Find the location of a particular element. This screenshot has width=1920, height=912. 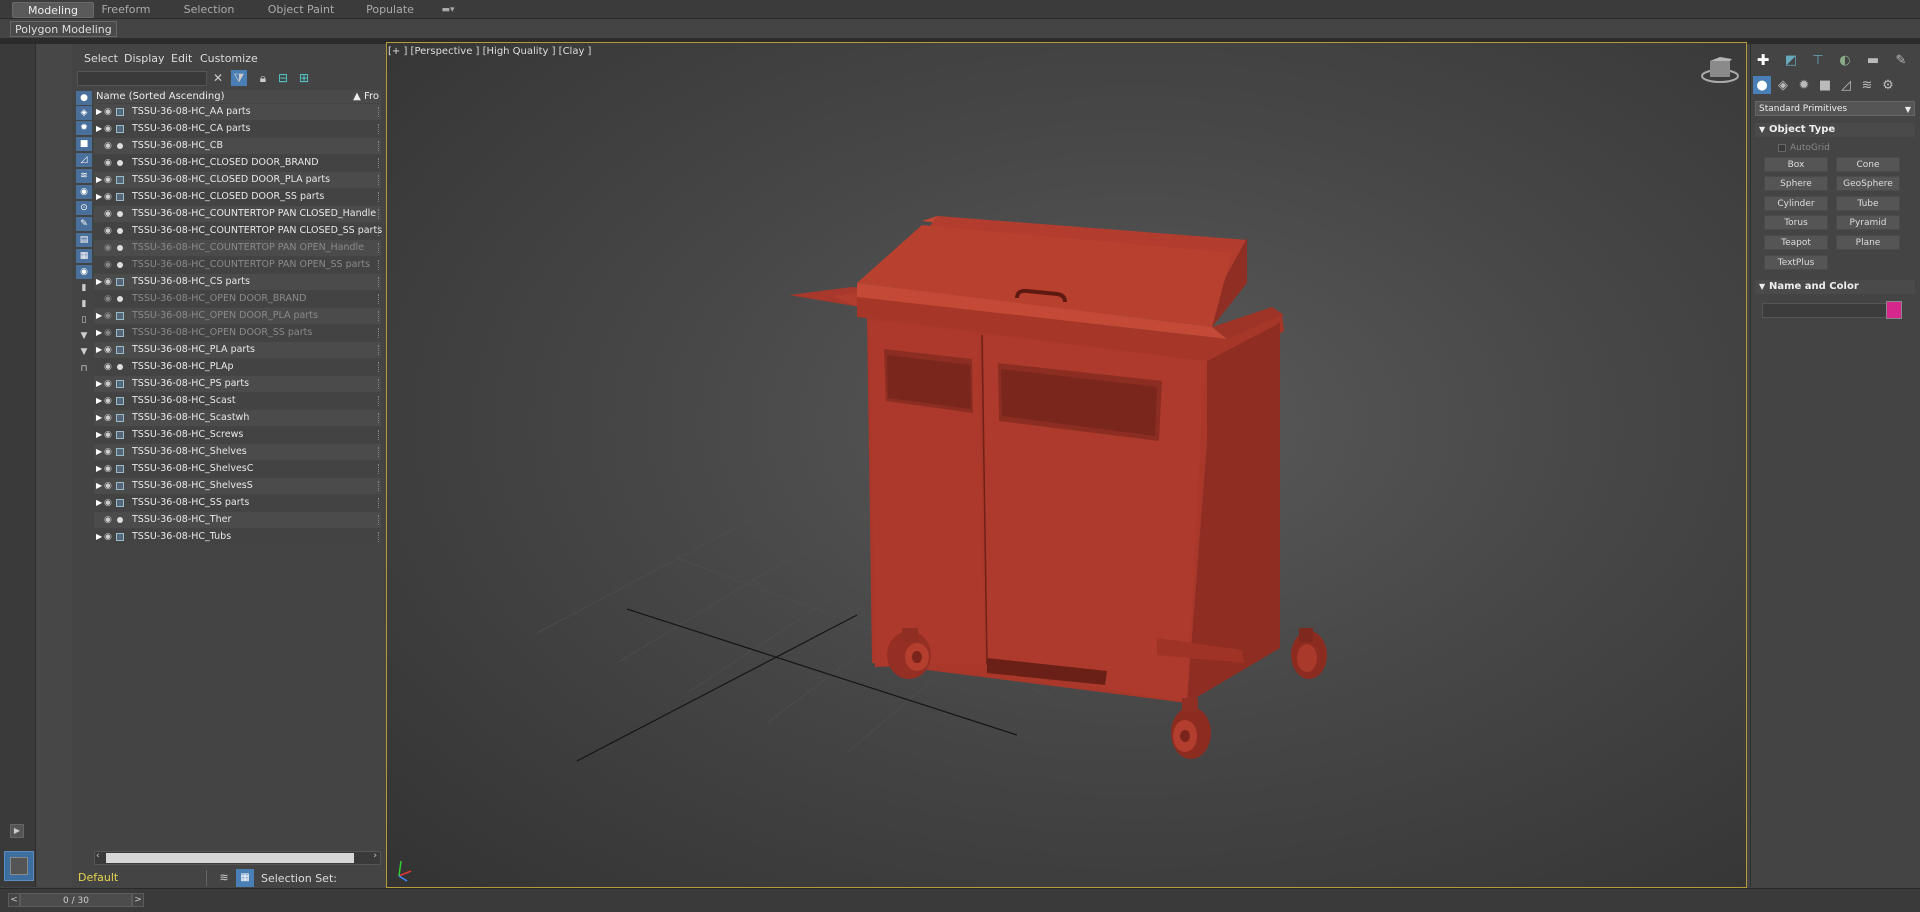

cylinder-button: Cylinder is located at coordinates (1796, 203).